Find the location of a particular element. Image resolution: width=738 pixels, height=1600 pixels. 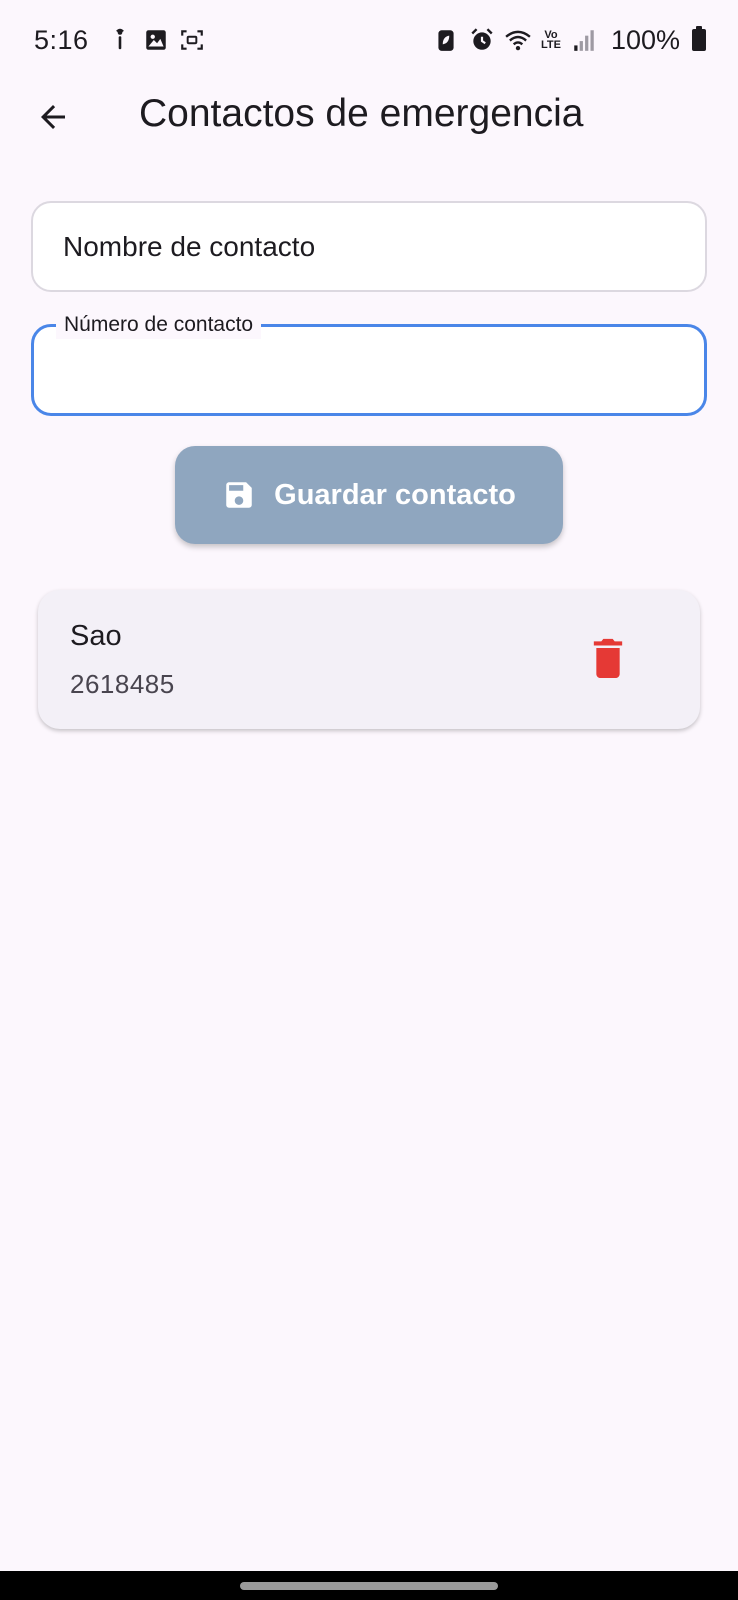

delete-contact-button is located at coordinates (608, 658).